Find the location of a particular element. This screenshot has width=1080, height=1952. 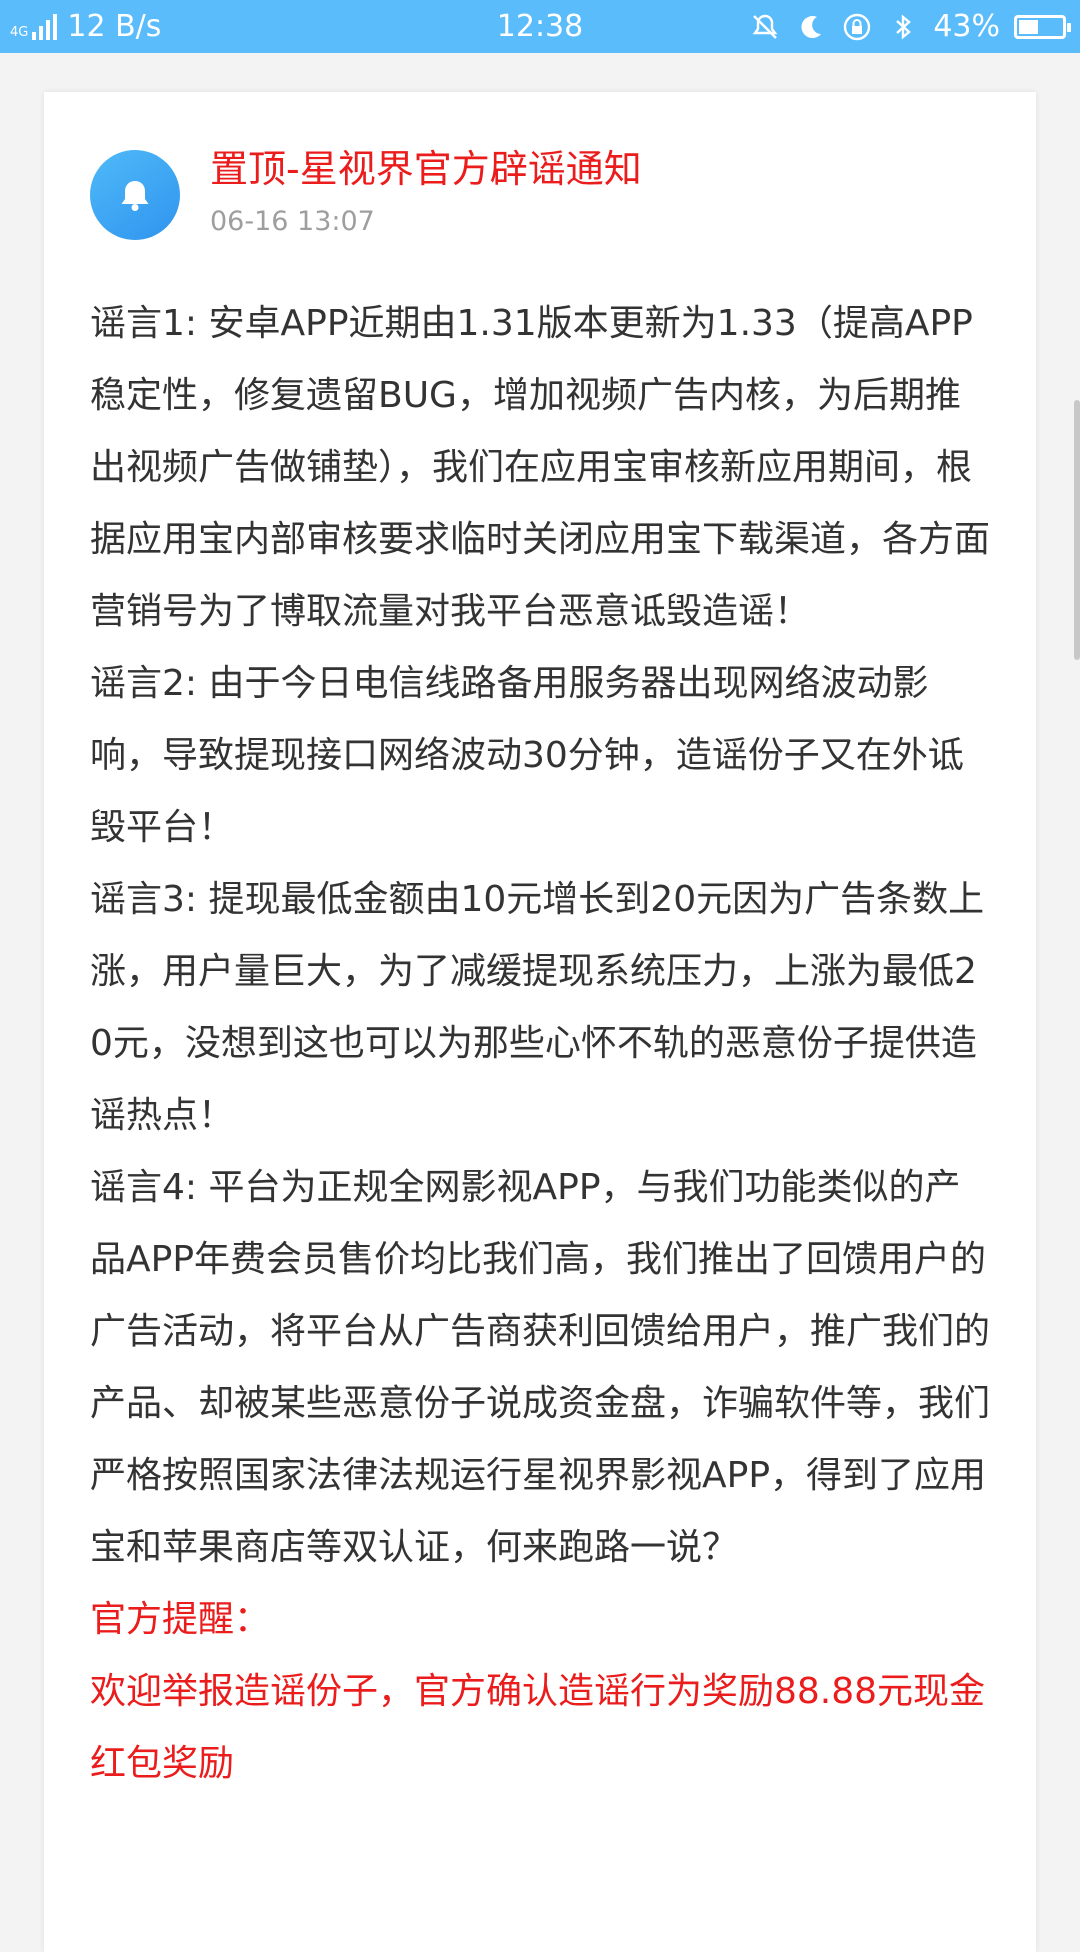

bluetooth-icon is located at coordinates (903, 27).